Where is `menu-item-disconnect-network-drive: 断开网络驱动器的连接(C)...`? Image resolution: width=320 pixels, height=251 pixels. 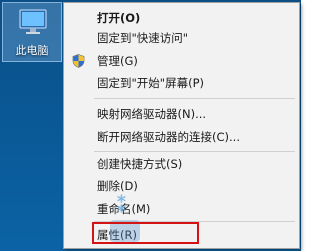
menu-item-disconnect-network-drive: 断开网络驱动器的连接(C)... is located at coordinates (181, 137).